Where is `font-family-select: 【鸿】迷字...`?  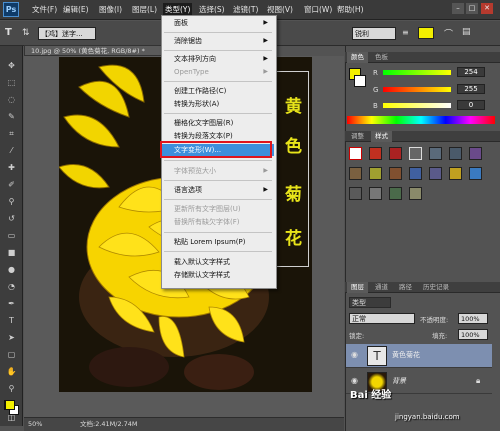 font-family-select: 【鸿】迷字... is located at coordinates (67, 33).